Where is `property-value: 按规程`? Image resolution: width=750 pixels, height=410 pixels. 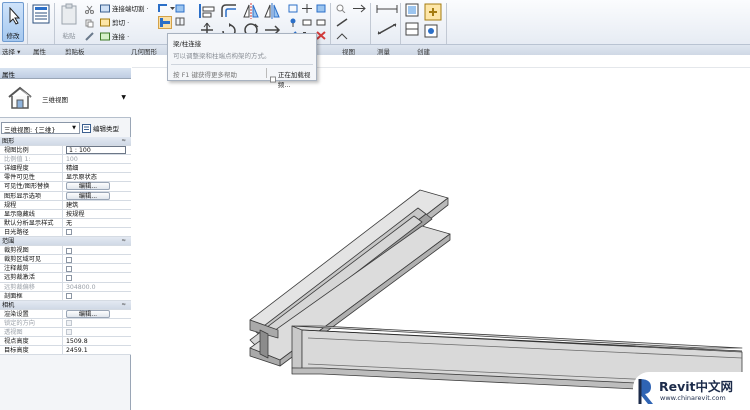 property-value: 按规程 is located at coordinates (96, 213).